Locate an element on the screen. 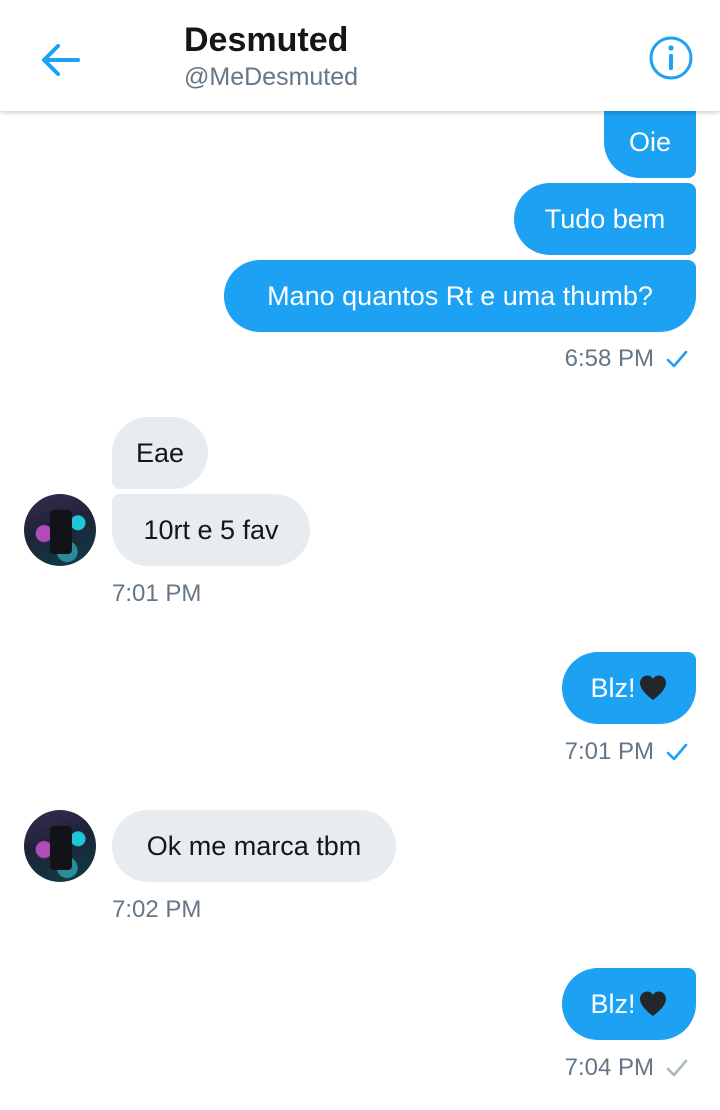 The image size is (720, 1110). arrow-left-icon is located at coordinates (61, 60).